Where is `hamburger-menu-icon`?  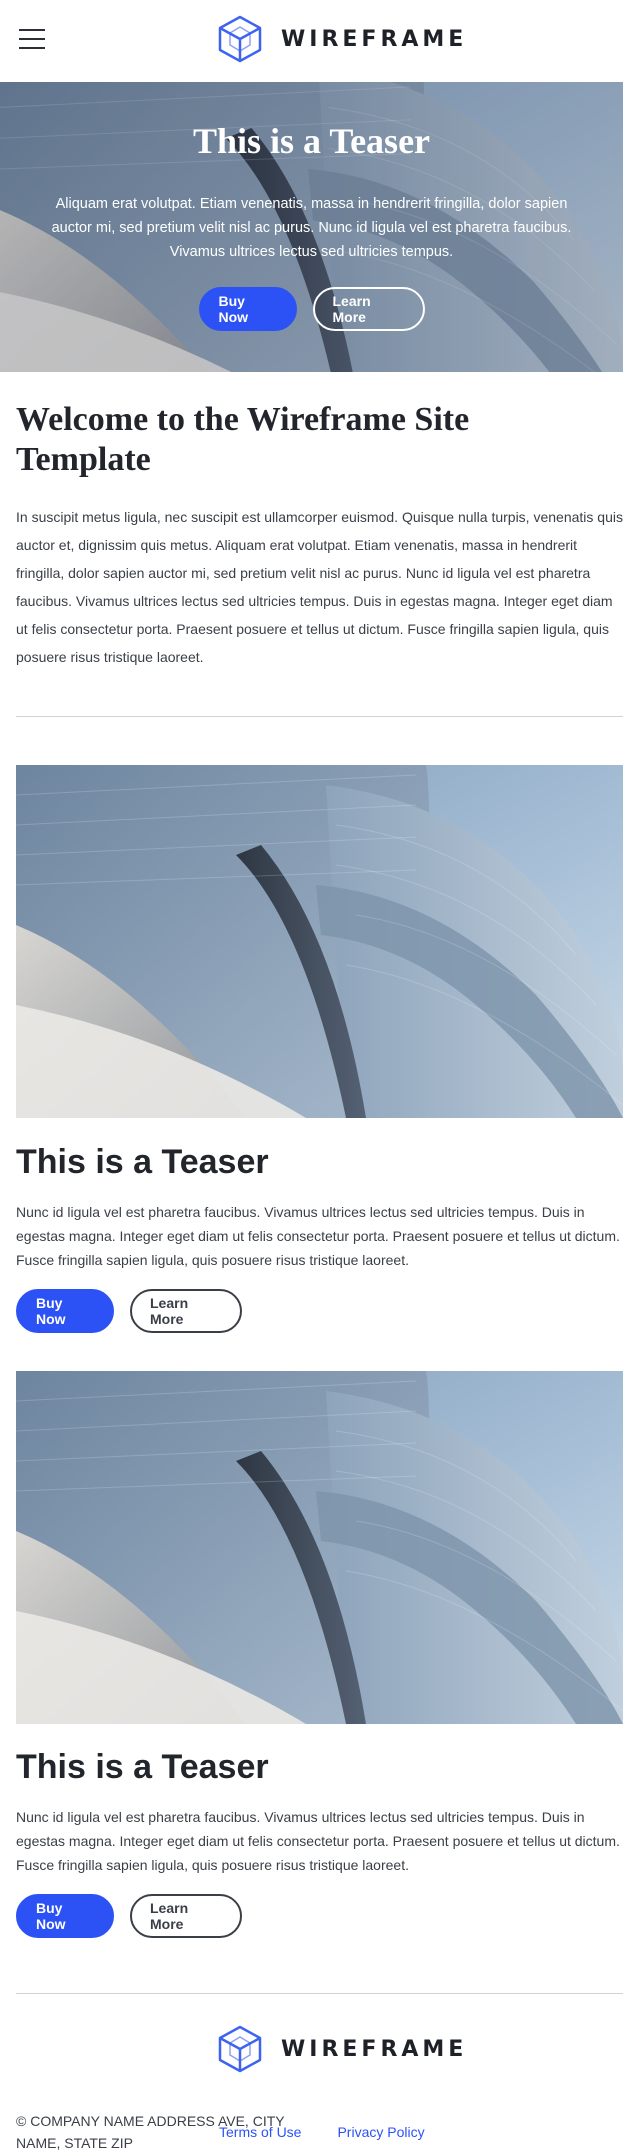 hamburger-menu-icon is located at coordinates (32, 39).